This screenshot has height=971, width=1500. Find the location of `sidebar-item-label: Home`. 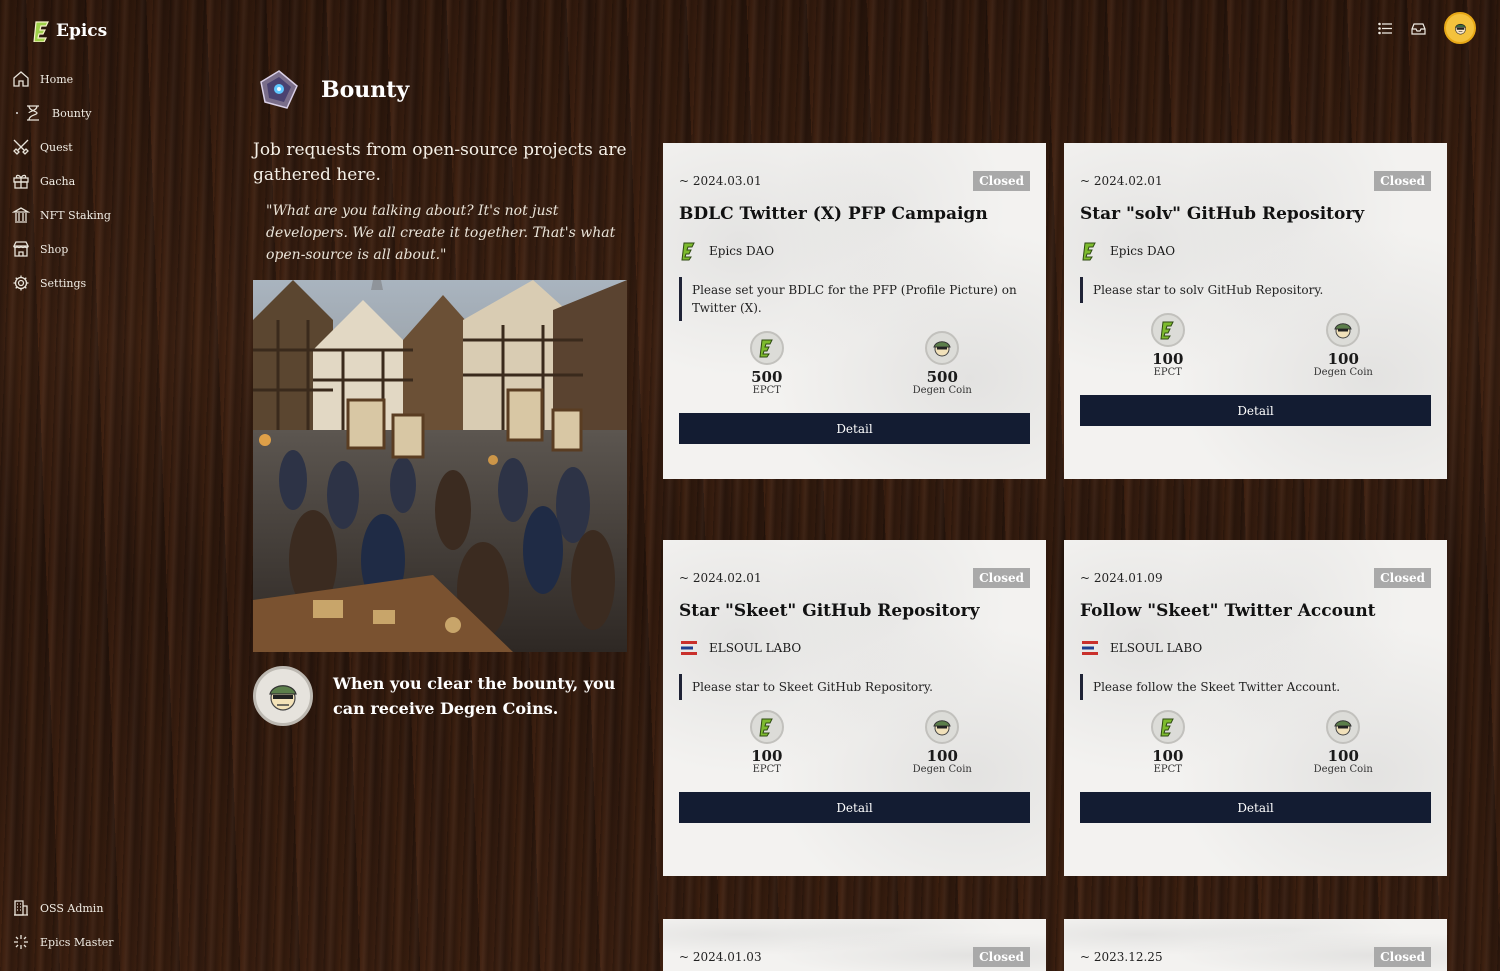

sidebar-item-label: Home is located at coordinates (57, 79).